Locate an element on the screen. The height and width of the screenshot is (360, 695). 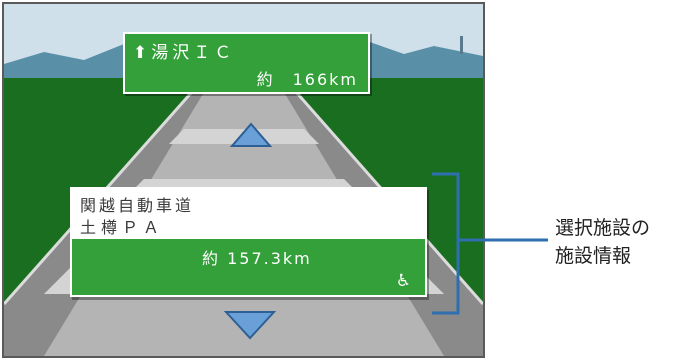
scroll-up-arrow-icon is located at coordinates (251, 136).